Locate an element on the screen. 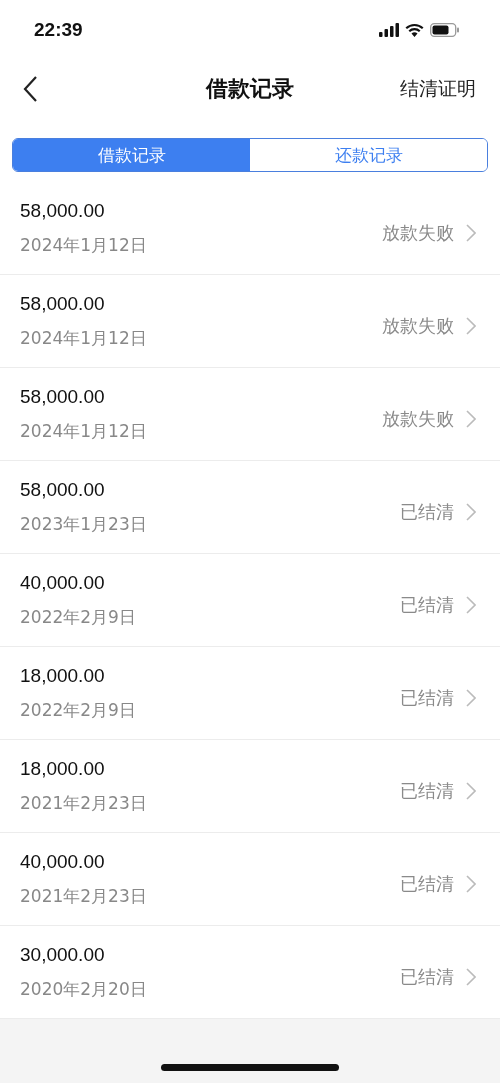 The height and width of the screenshot is (1083, 500). loan-date: 2023年1月23日 is located at coordinates (83, 524).